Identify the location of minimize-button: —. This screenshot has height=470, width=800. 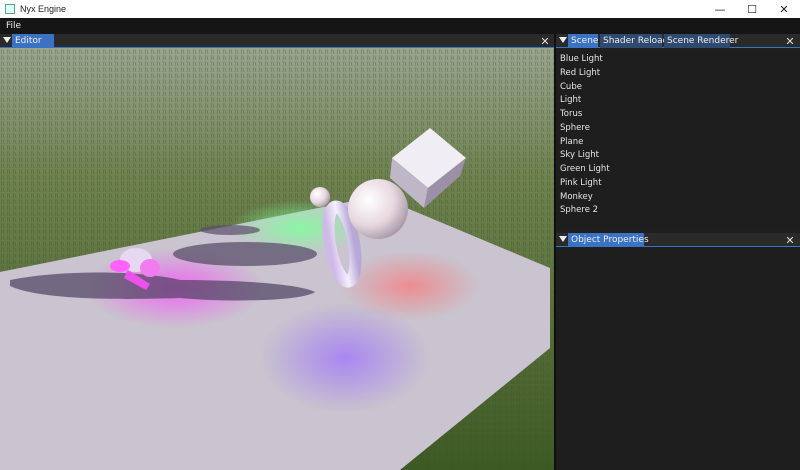
(720, 9).